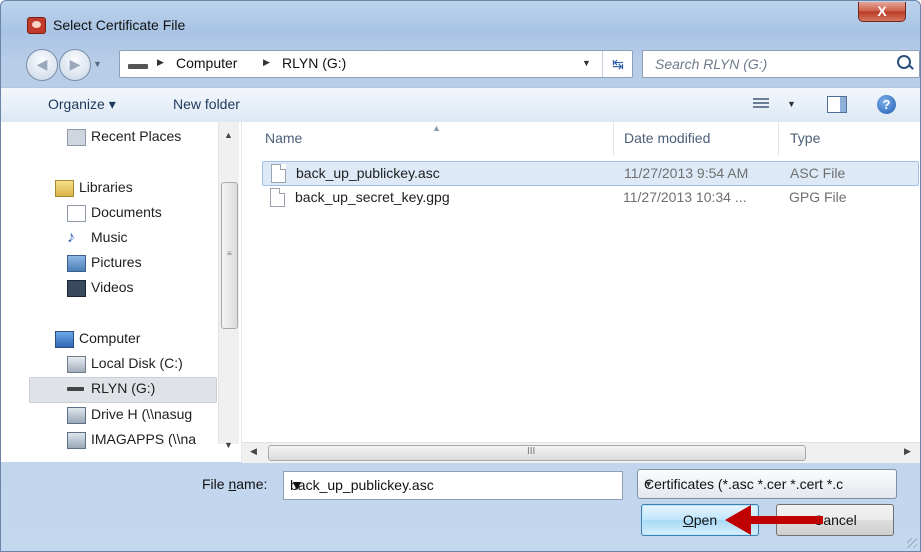 Image resolution: width=921 pixels, height=552 pixels. What do you see at coordinates (738, 520) in the screenshot?
I see `annotation-arrow-icon` at bounding box center [738, 520].